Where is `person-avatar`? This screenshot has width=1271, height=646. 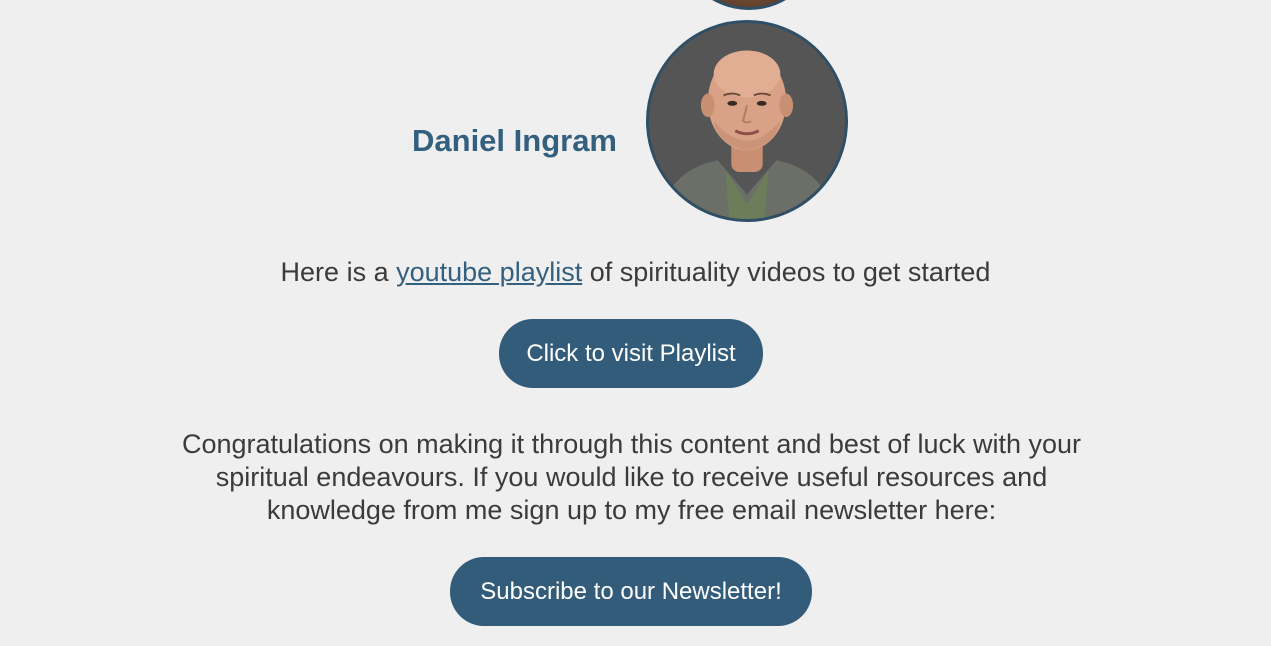
person-avatar is located at coordinates (747, 121).